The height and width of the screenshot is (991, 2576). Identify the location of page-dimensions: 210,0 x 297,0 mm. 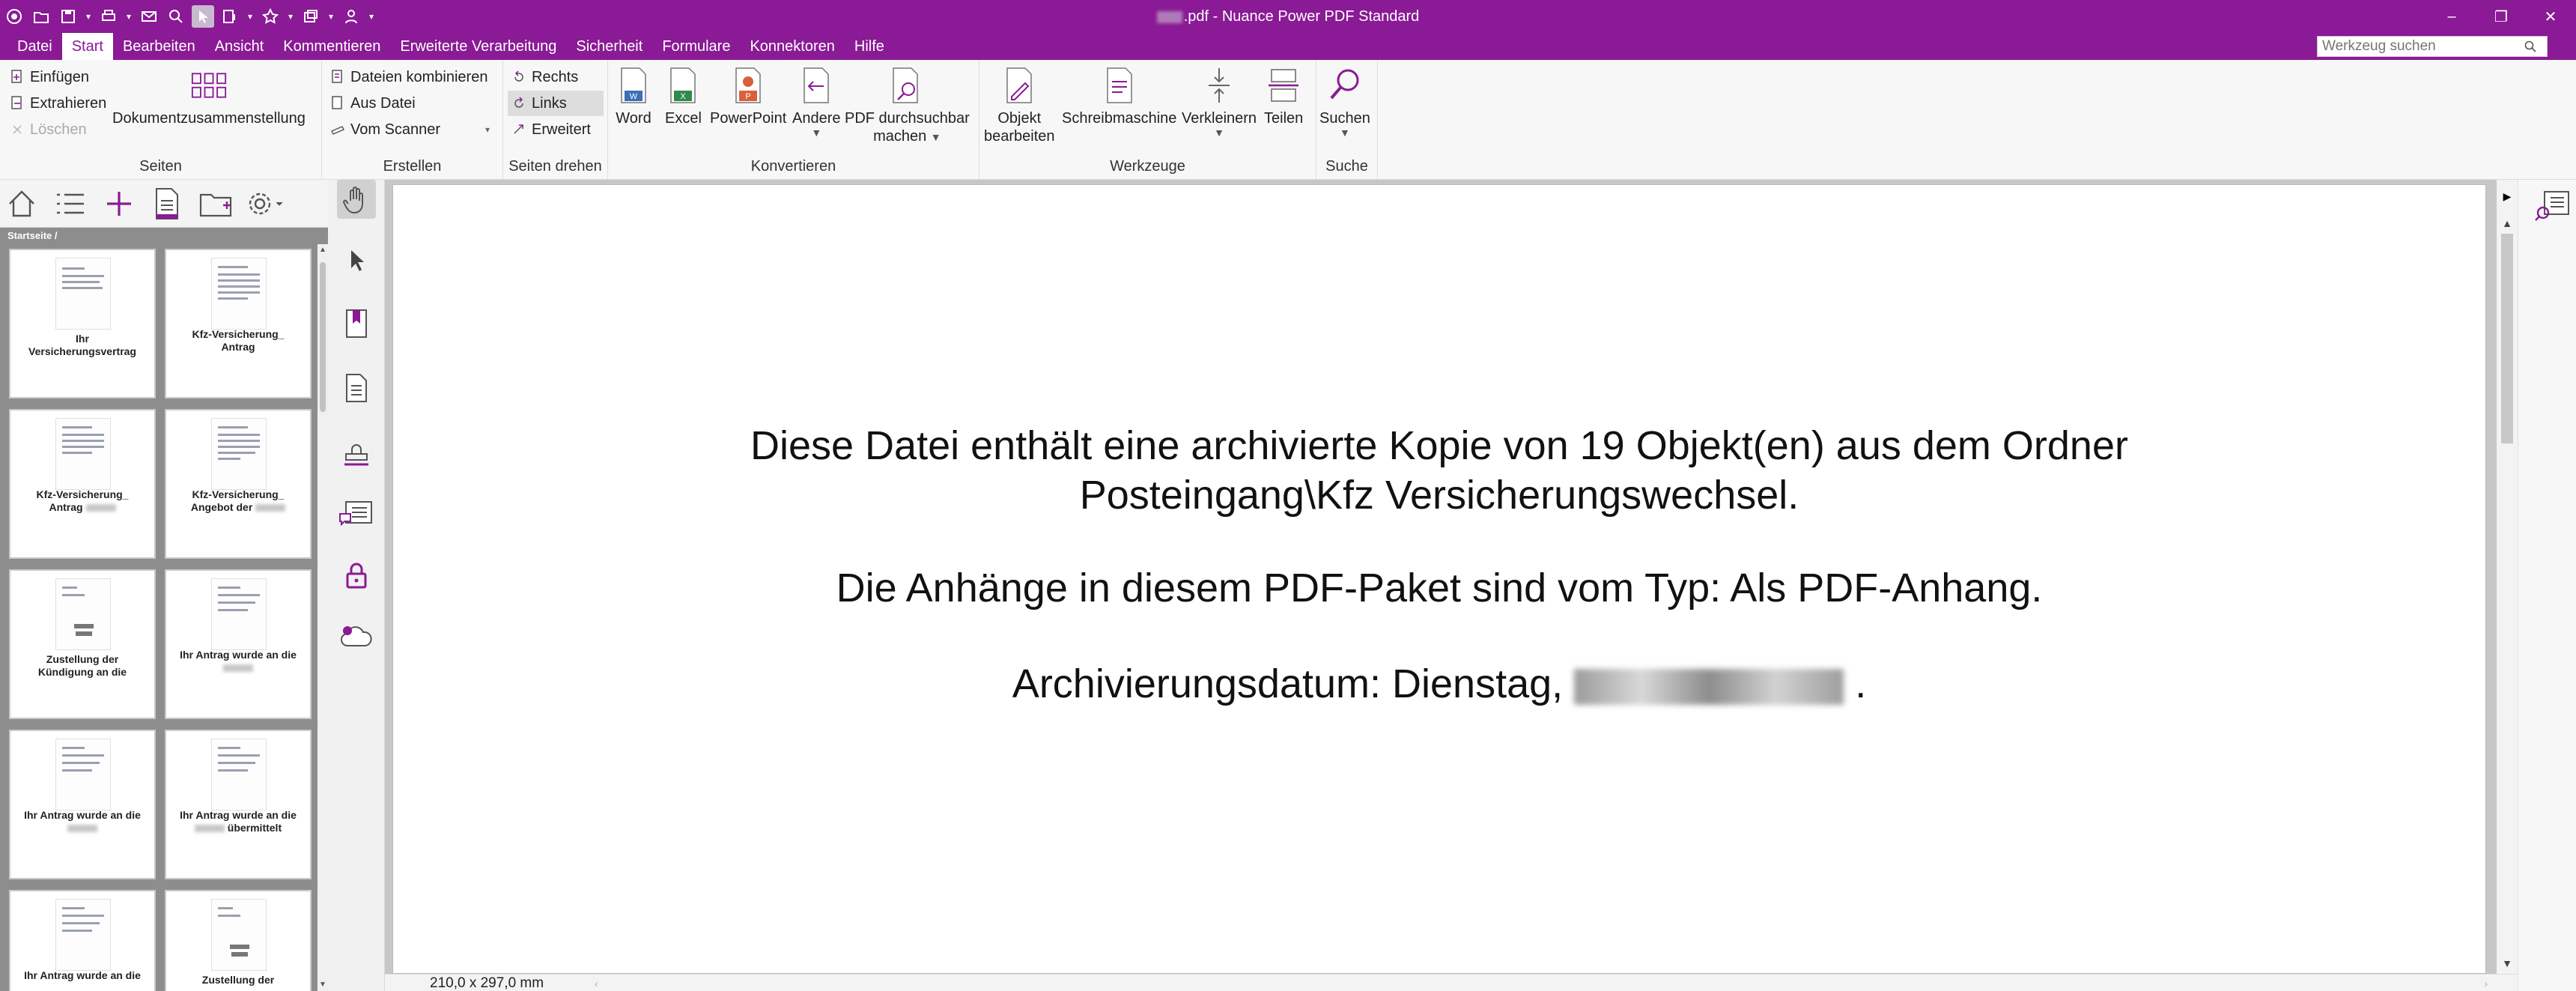
(487, 983).